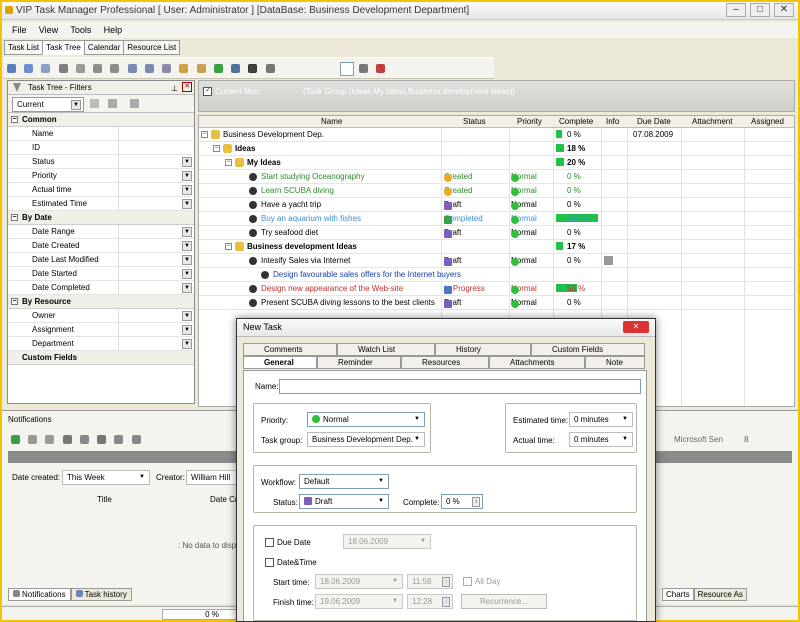 This screenshot has height=622, width=800. Describe the element at coordinates (720, 594) in the screenshot. I see `tab-resource-assign: Resource As` at that location.